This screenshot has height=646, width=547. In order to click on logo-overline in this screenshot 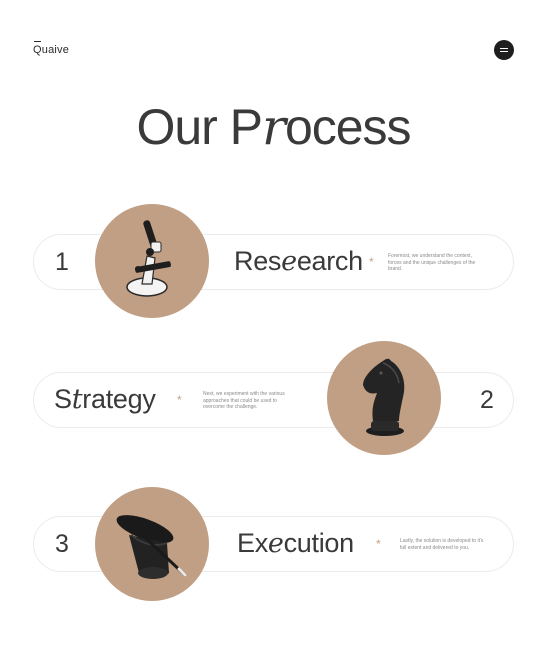, I will do `click(37, 41)`.